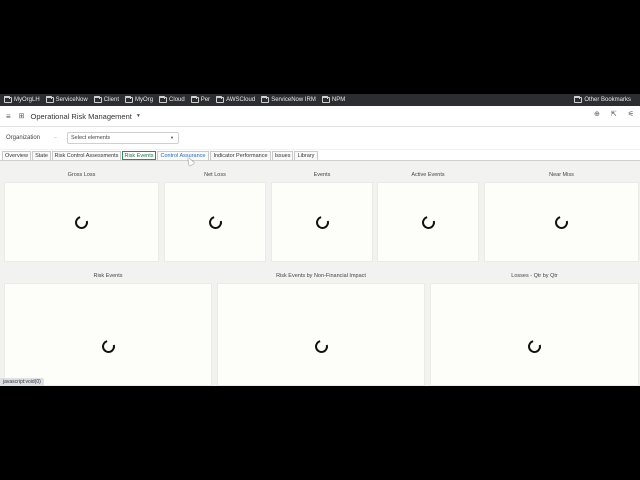 The width and height of the screenshot is (640, 480). What do you see at coordinates (22, 116) in the screenshot?
I see `grid-icon: ⊞` at bounding box center [22, 116].